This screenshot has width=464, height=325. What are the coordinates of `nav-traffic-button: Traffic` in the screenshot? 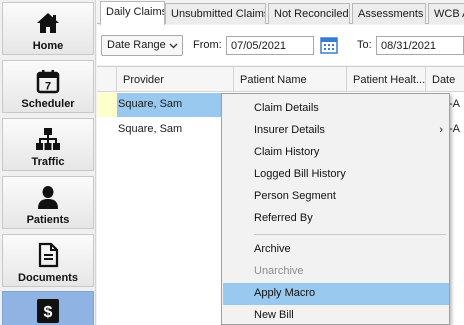 It's located at (48, 144).